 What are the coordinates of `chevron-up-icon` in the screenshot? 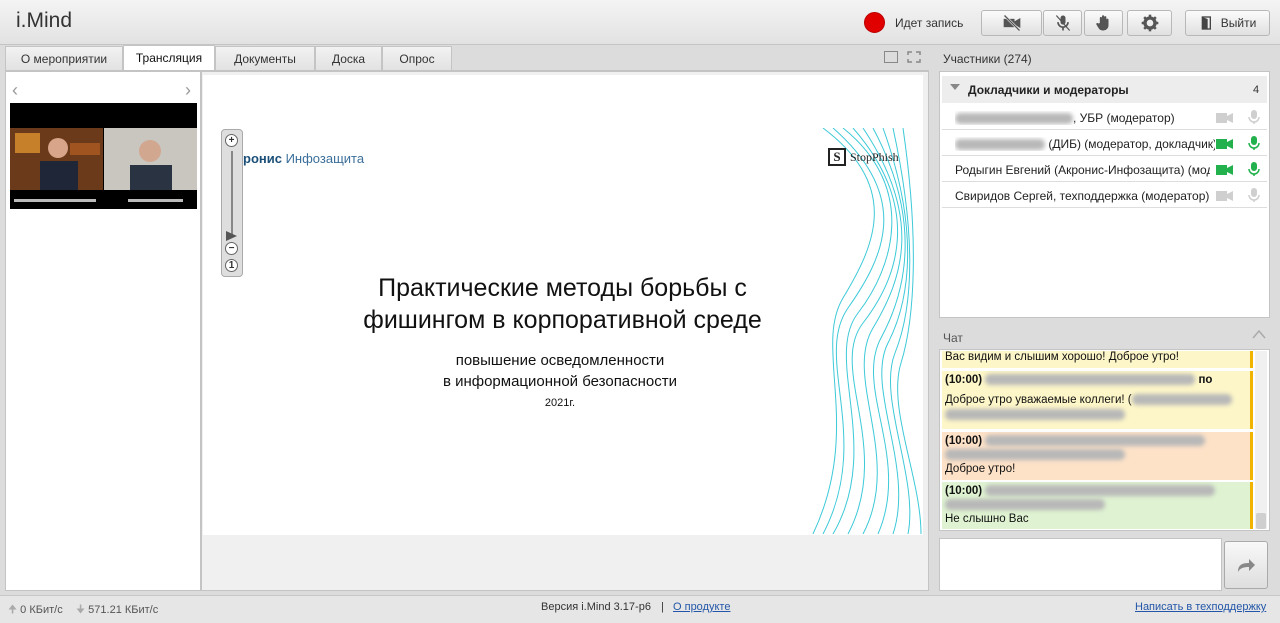 It's located at (1259, 334).